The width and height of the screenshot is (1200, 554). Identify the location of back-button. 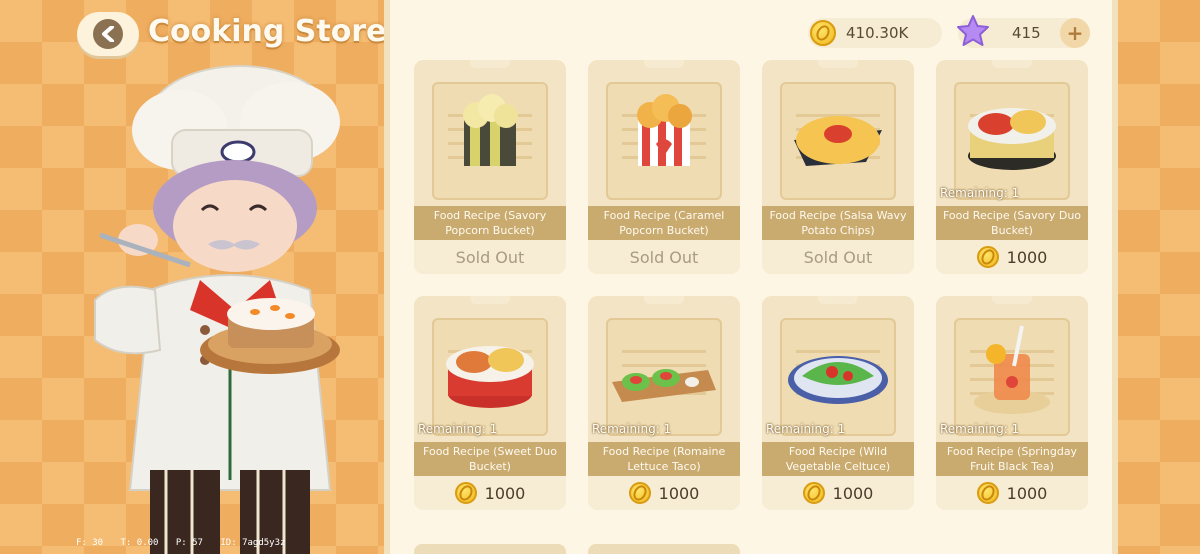
(108, 34).